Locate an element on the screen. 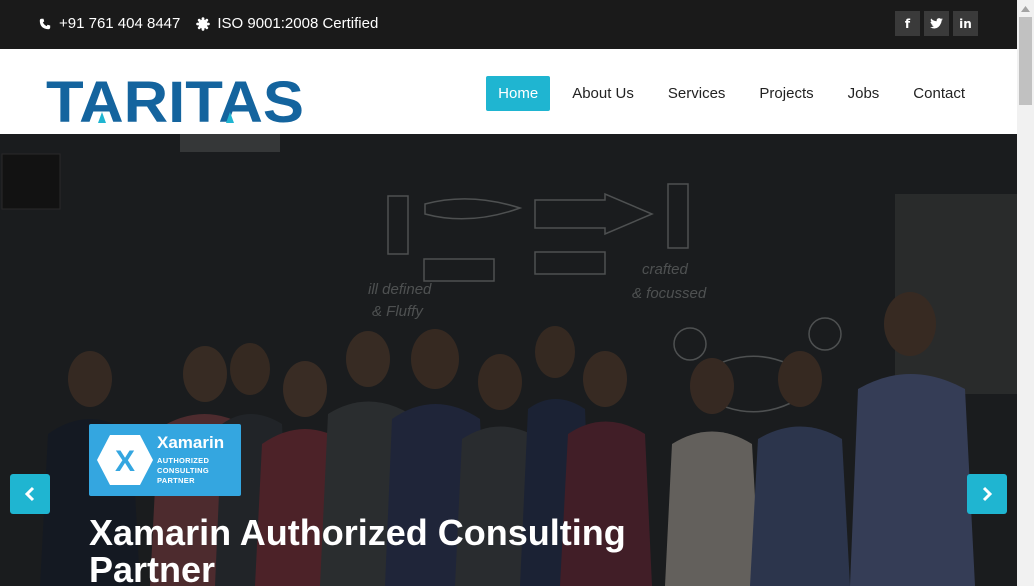 Image resolution: width=1034 pixels, height=586 pixels. nav-jobs: Jobs is located at coordinates (864, 93).